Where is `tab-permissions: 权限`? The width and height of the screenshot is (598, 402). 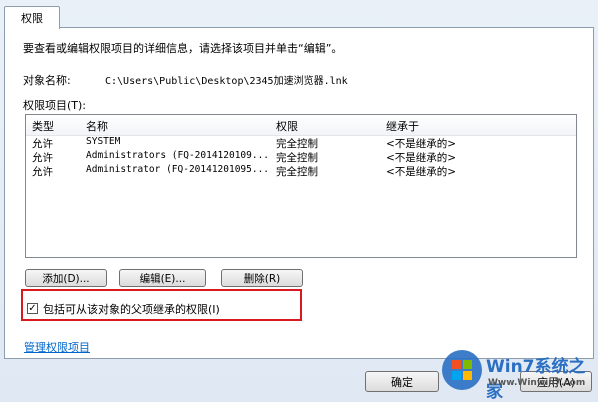
tab-permissions: 权限 is located at coordinates (32, 17).